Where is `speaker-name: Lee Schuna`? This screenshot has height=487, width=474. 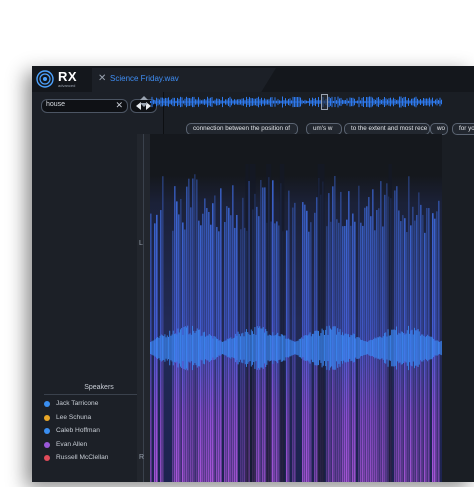 speaker-name: Lee Schuna is located at coordinates (73, 417).